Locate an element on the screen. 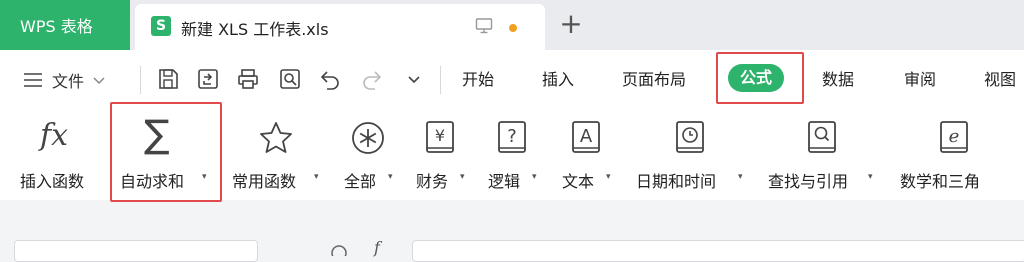 This screenshot has height=262, width=1024. highlight-autosum is located at coordinates (166, 152).